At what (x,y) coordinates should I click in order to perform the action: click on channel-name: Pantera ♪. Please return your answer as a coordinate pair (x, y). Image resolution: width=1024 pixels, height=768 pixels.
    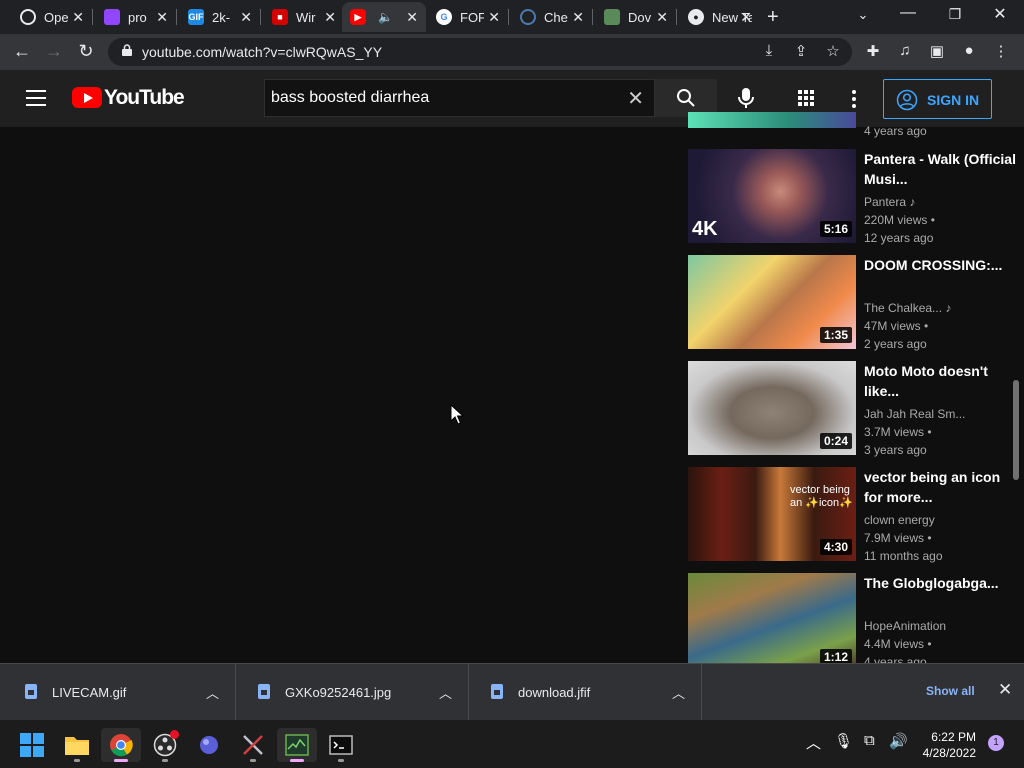
    Looking at the image, I should click on (941, 202).